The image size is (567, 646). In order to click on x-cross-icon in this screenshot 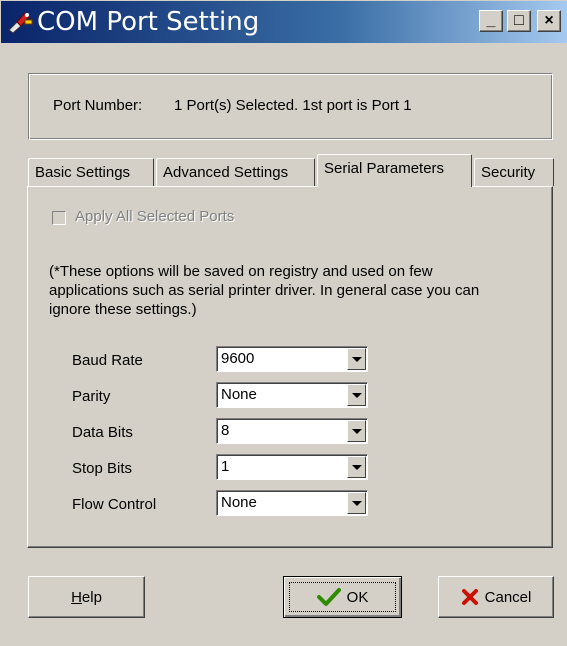, I will do `click(469, 597)`.